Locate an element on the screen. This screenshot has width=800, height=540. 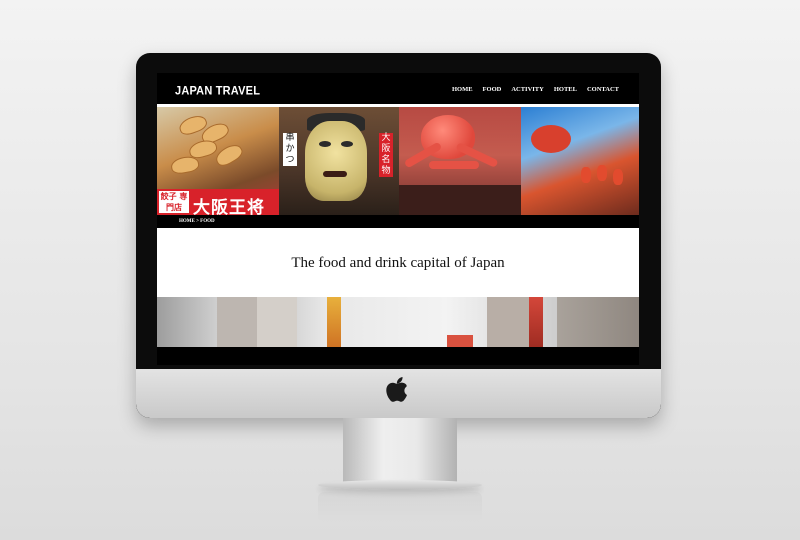
site-logo: JAPAN TRAVEL is located at coordinates (217, 90).